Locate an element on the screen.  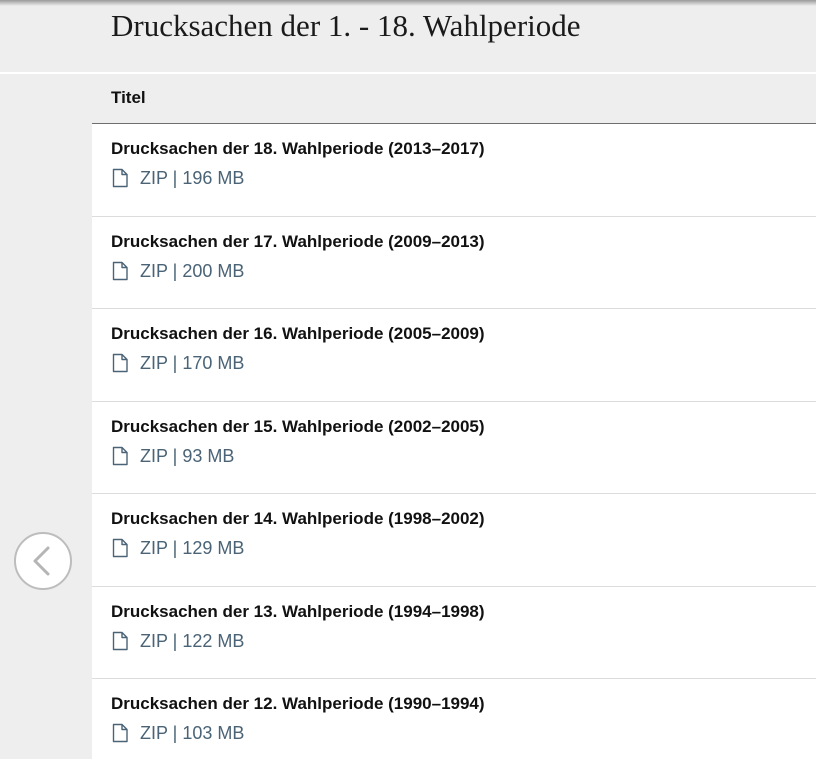
download-link: ZIP | 129 MB is located at coordinates (177, 548).